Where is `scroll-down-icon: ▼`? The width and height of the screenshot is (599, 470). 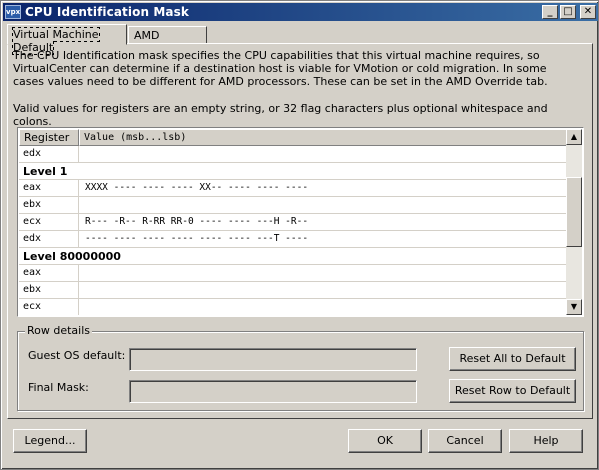 scroll-down-icon: ▼ is located at coordinates (574, 307).